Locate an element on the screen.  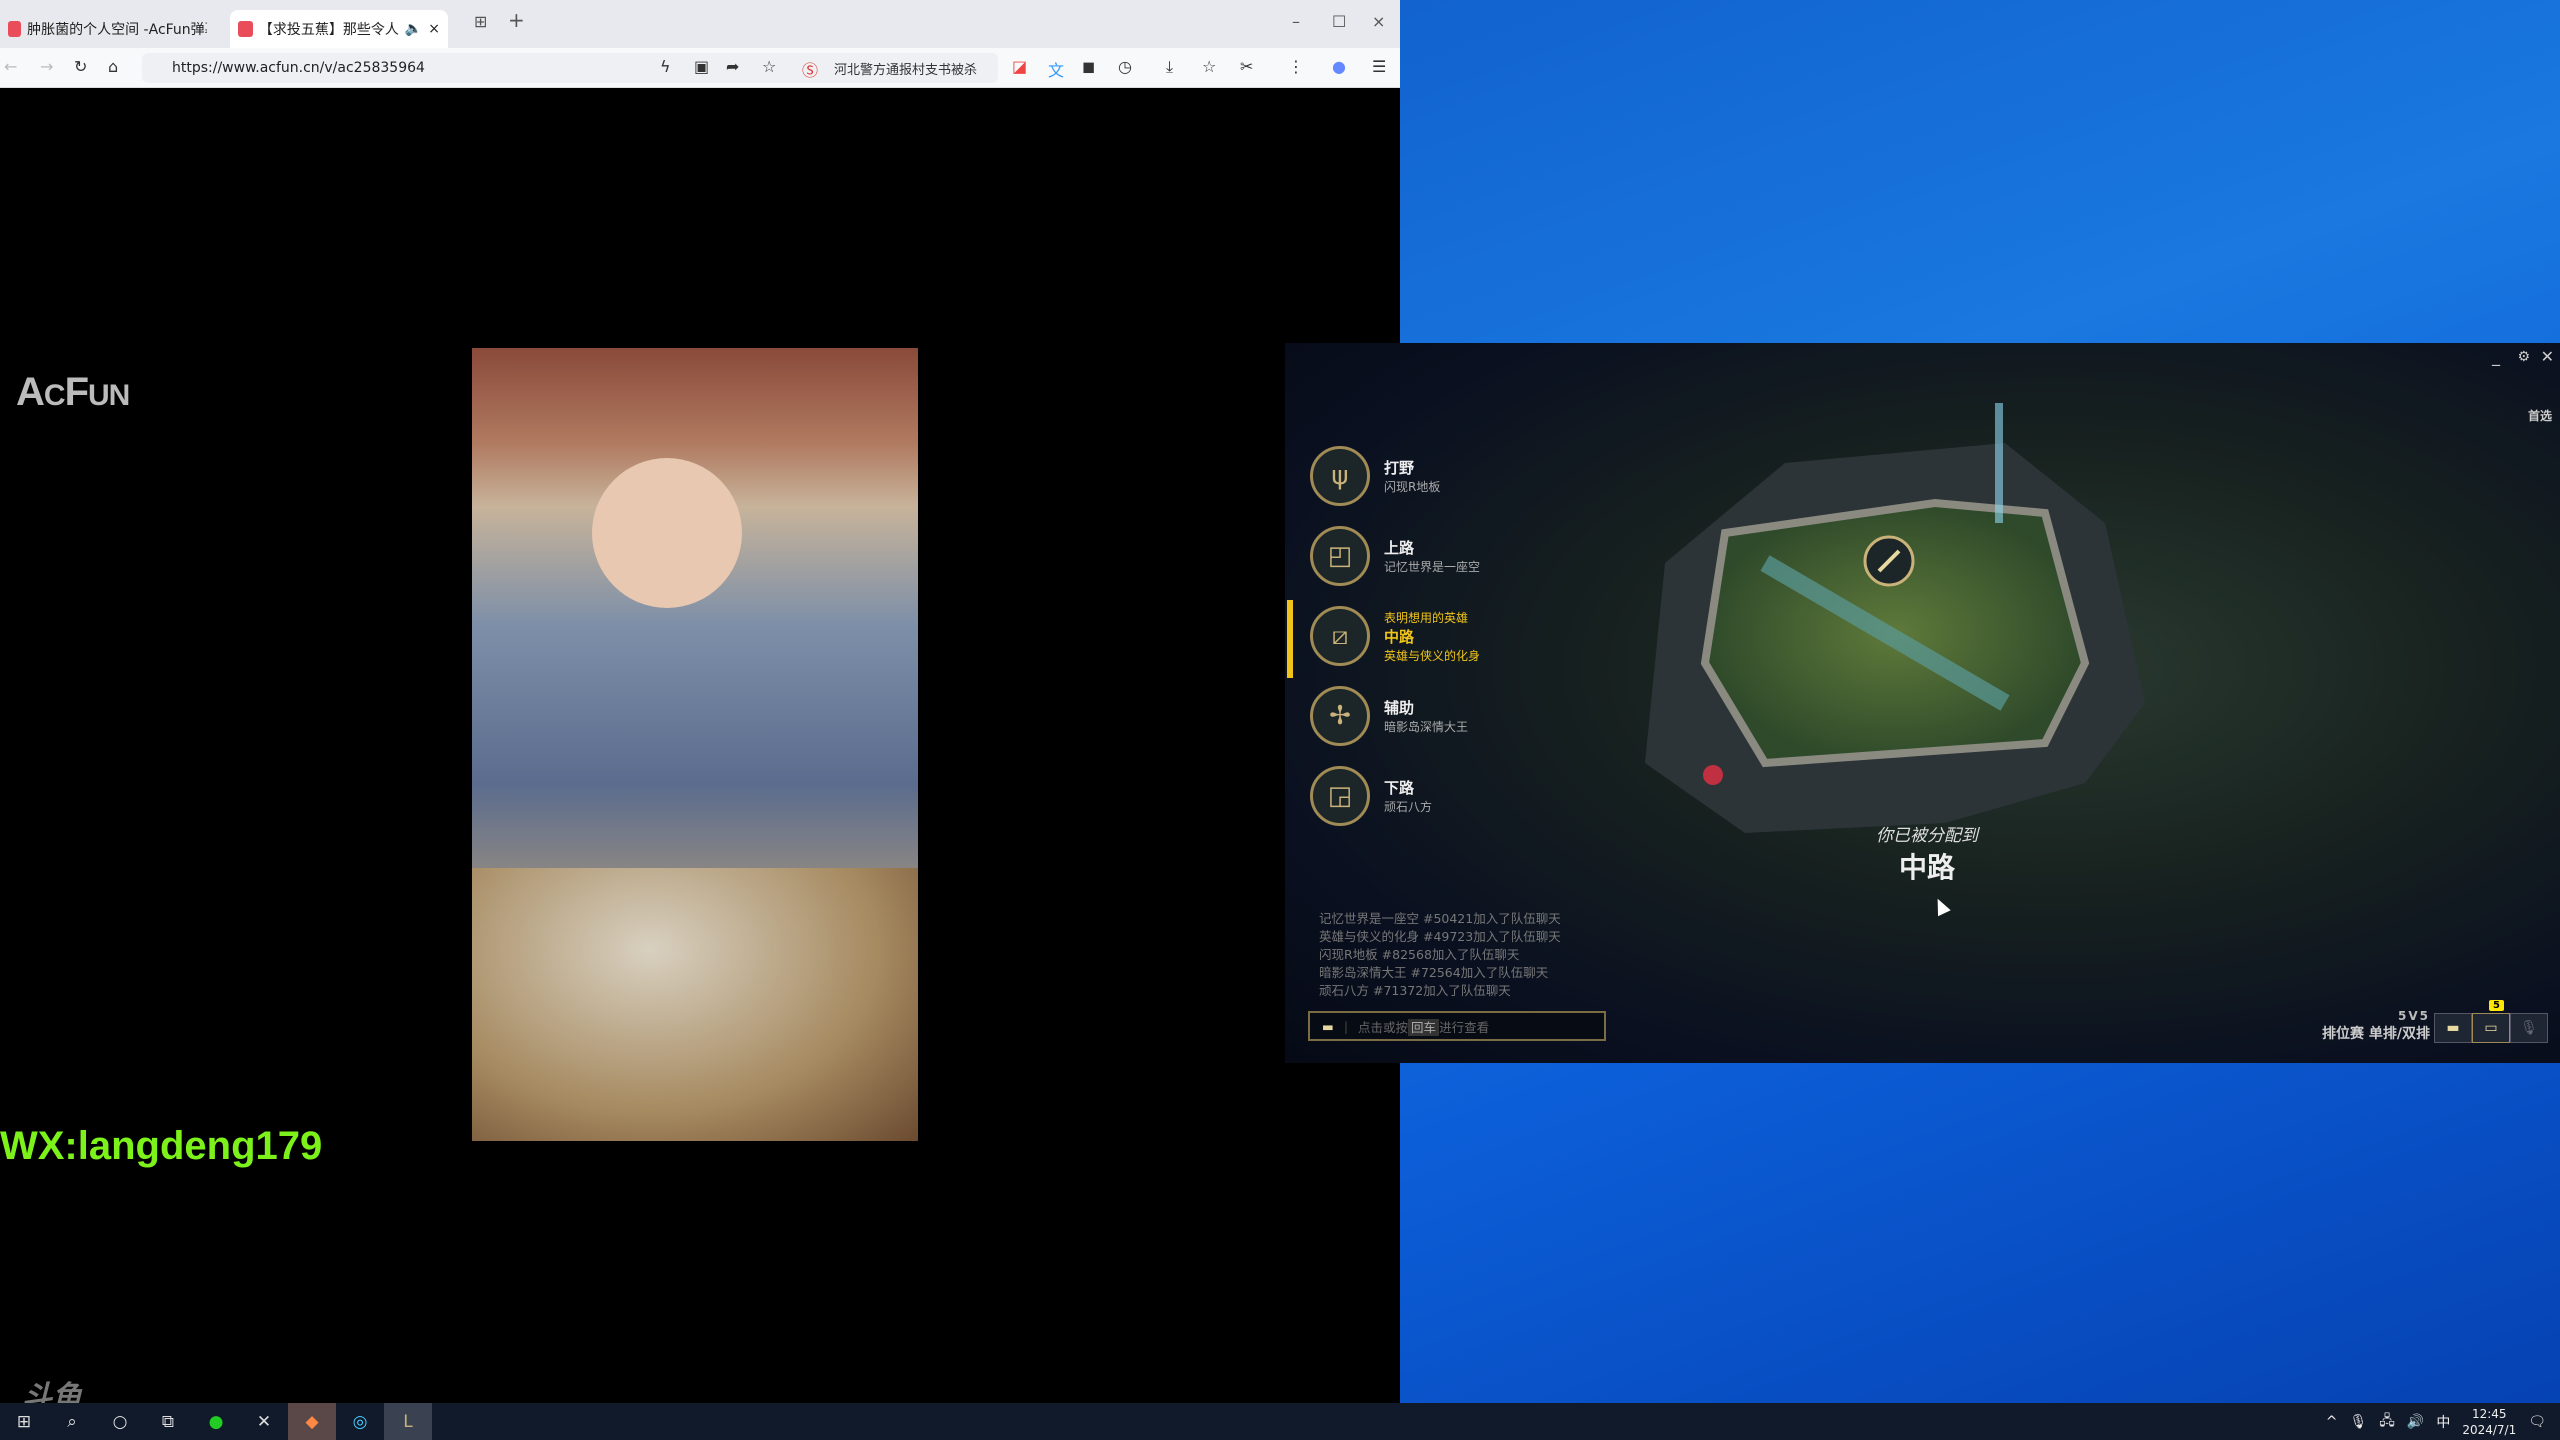
lightning-icon: ϟ is located at coordinates (665, 66).